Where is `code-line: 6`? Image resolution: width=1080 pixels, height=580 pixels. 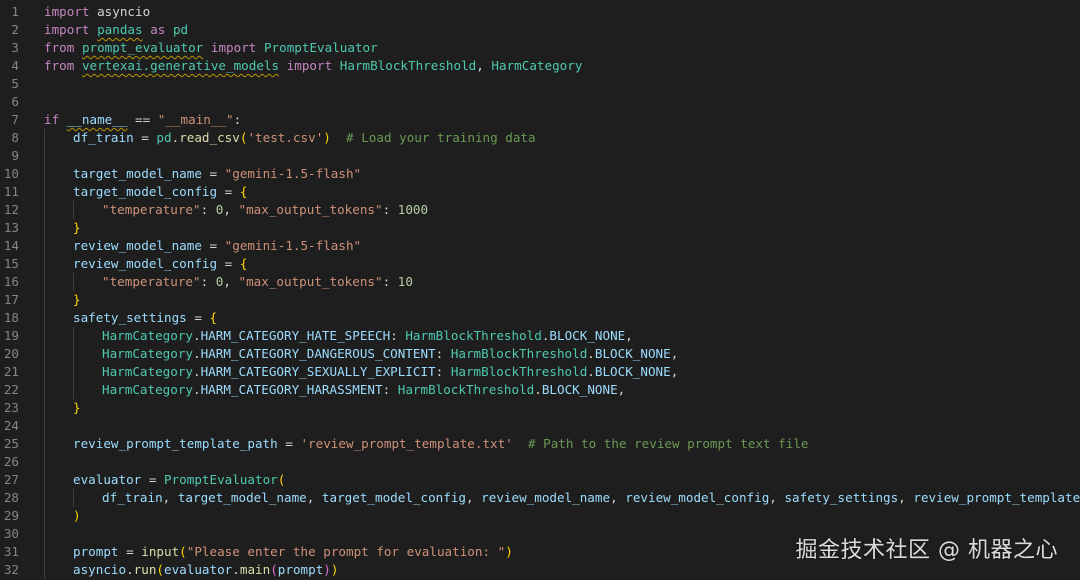 code-line: 6 is located at coordinates (540, 102).